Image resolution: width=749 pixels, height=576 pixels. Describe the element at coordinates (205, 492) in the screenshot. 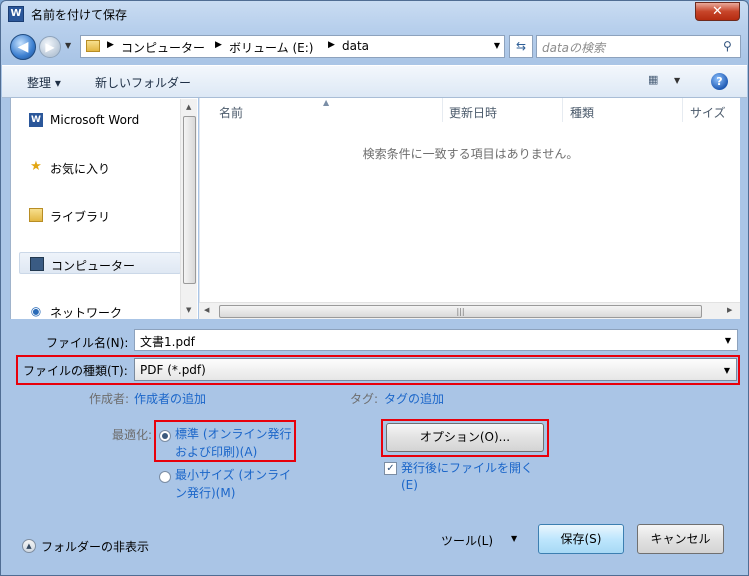

I see `optimize-minimum-label-line2: ン発行)(M)` at that location.